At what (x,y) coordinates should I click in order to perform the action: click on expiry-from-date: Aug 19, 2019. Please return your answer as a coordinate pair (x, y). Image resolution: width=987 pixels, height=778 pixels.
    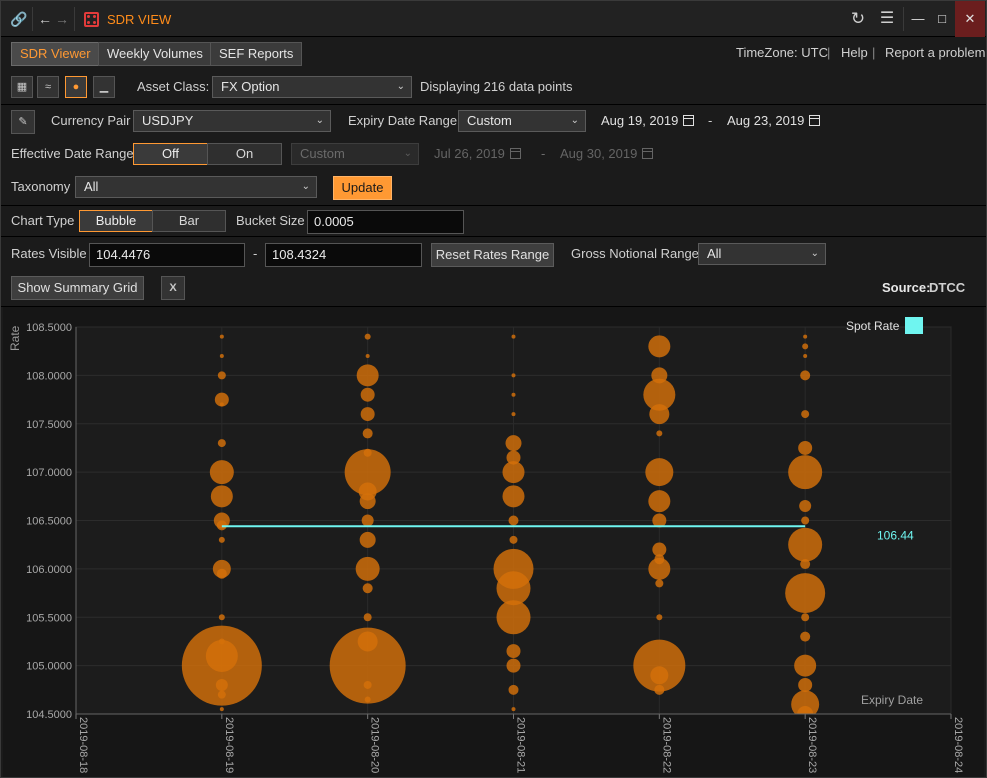
    Looking at the image, I should click on (648, 121).